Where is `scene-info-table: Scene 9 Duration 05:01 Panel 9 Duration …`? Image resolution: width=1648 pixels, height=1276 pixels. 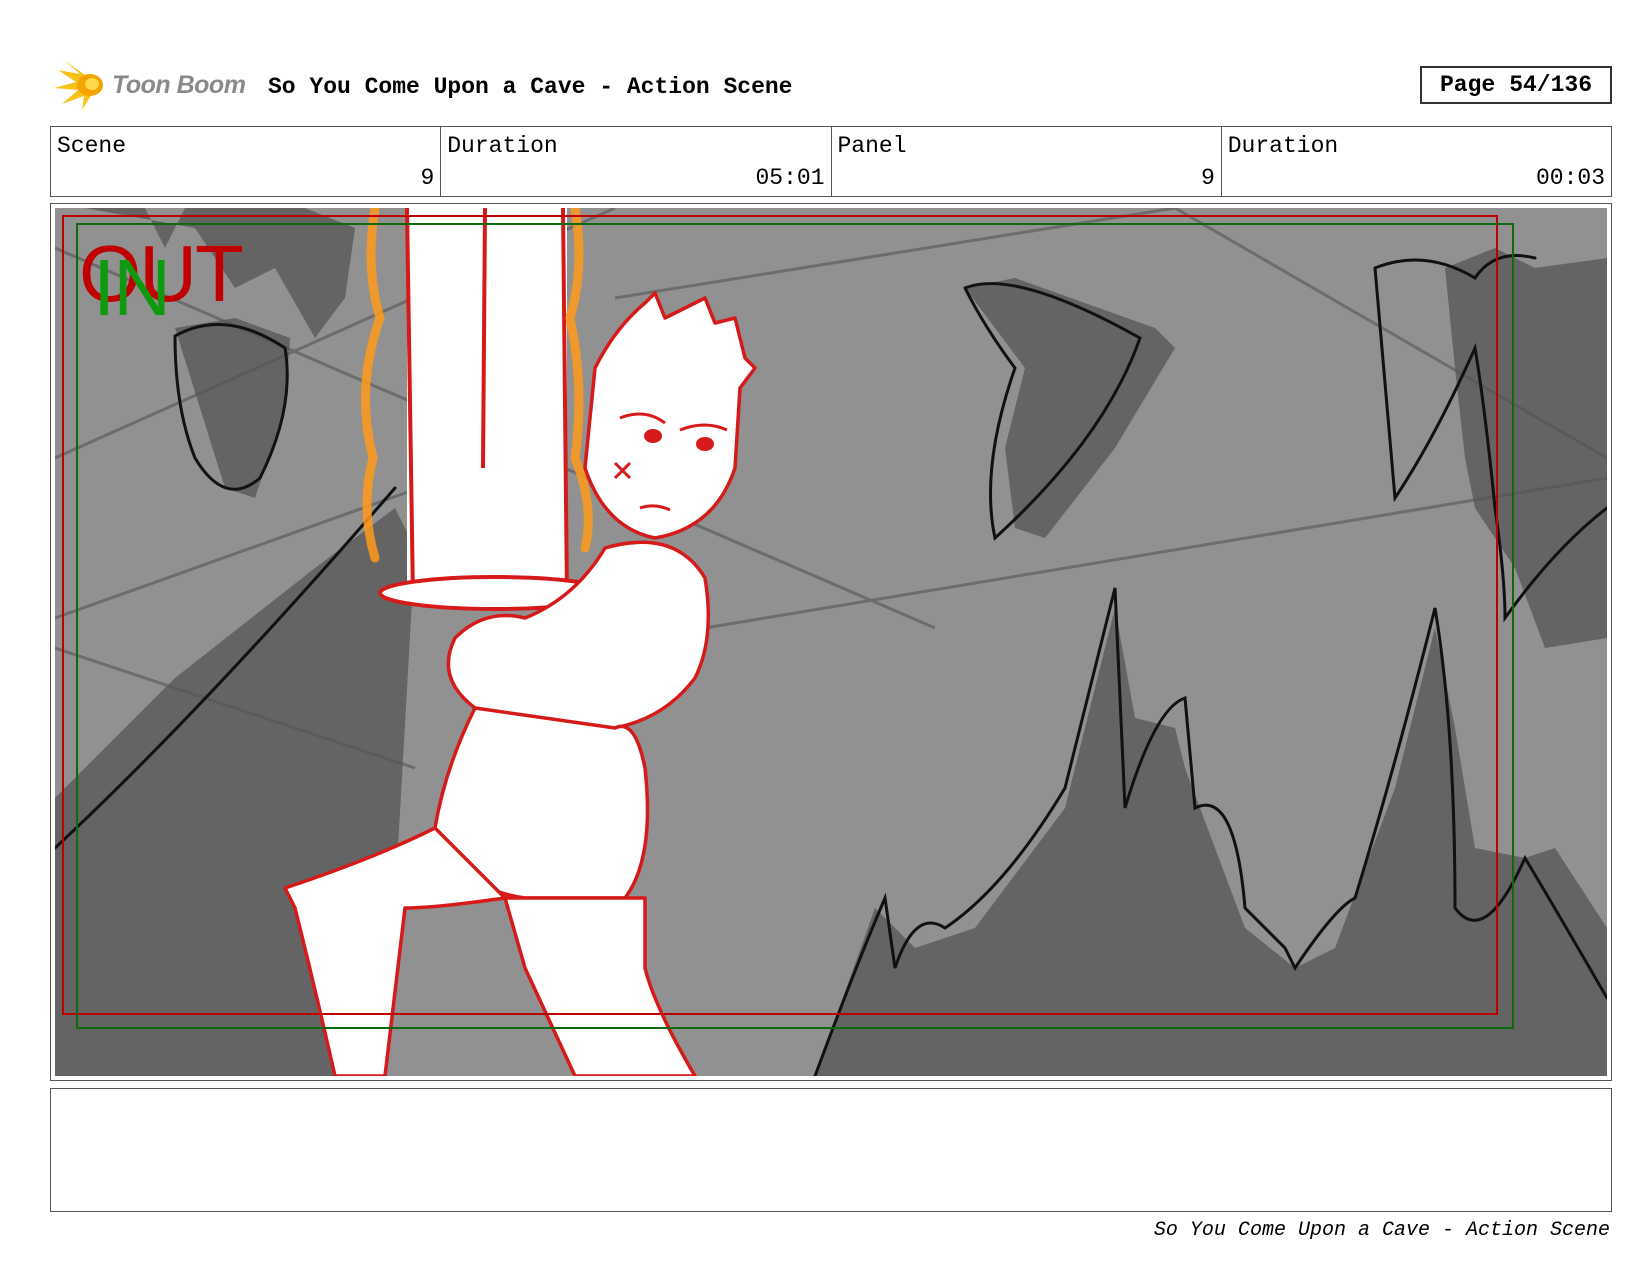
scene-info-table: Scene 9 Duration 05:01 Panel 9 Duration … is located at coordinates (831, 161).